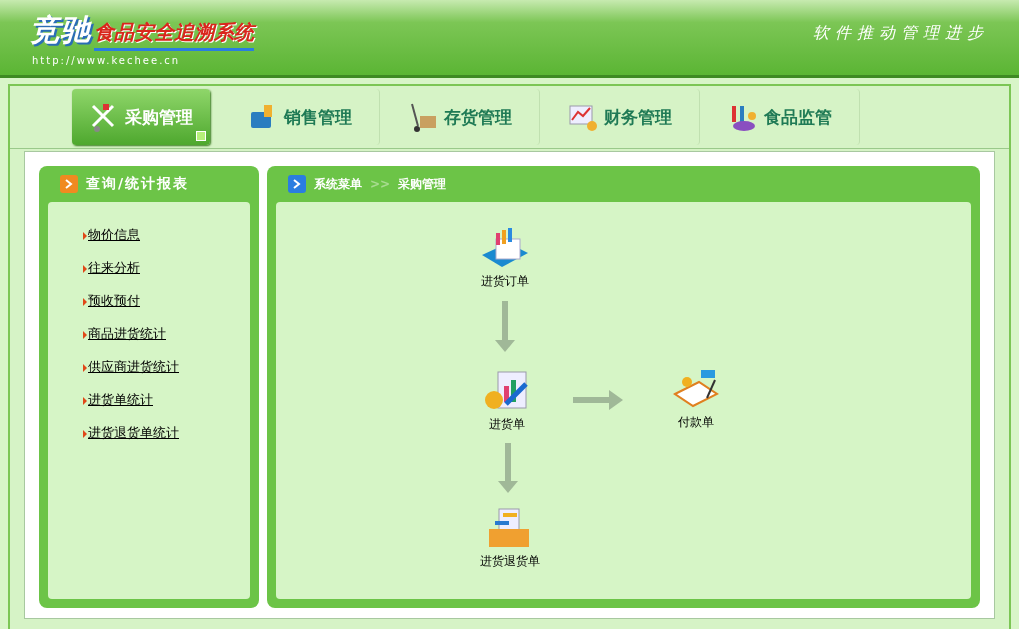  Describe the element at coordinates (107, 60) in the screenshot. I see `site-url: http://www.kechee.cn` at that location.